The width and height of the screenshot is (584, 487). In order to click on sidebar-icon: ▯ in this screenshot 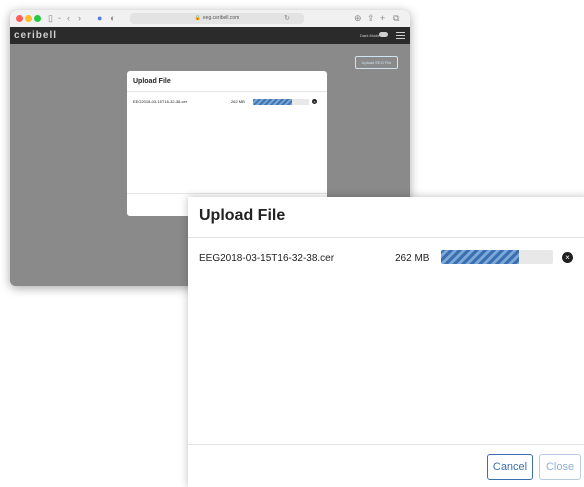, I will do `click(50, 18)`.